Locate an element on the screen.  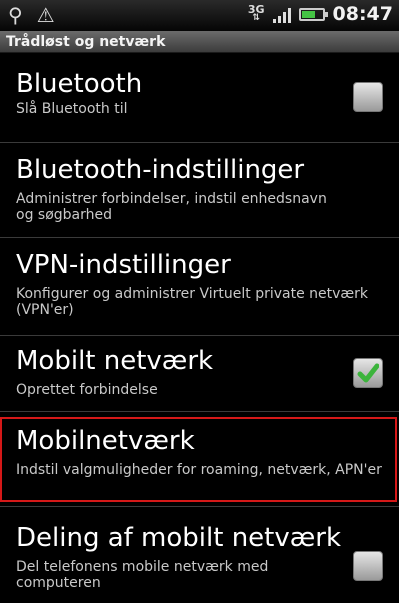
item-subtitle: Slå Bluetooth til is located at coordinates (72, 109).